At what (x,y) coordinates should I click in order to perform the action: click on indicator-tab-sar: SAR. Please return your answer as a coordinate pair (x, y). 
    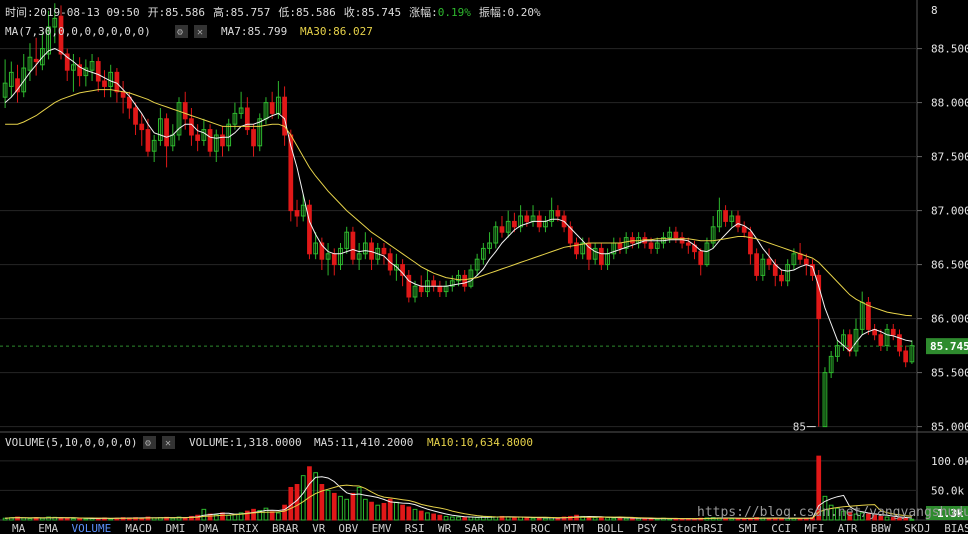
    Looking at the image, I should click on (474, 528).